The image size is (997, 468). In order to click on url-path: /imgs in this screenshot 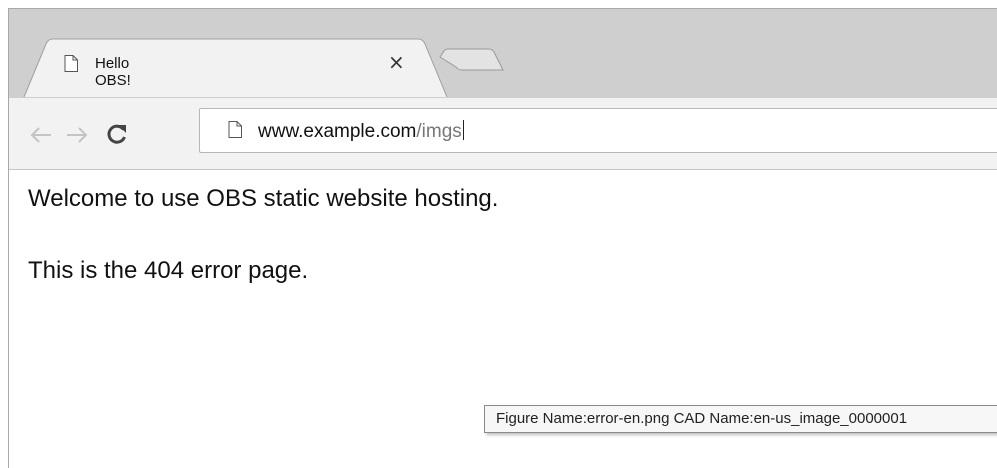, I will do `click(439, 131)`.